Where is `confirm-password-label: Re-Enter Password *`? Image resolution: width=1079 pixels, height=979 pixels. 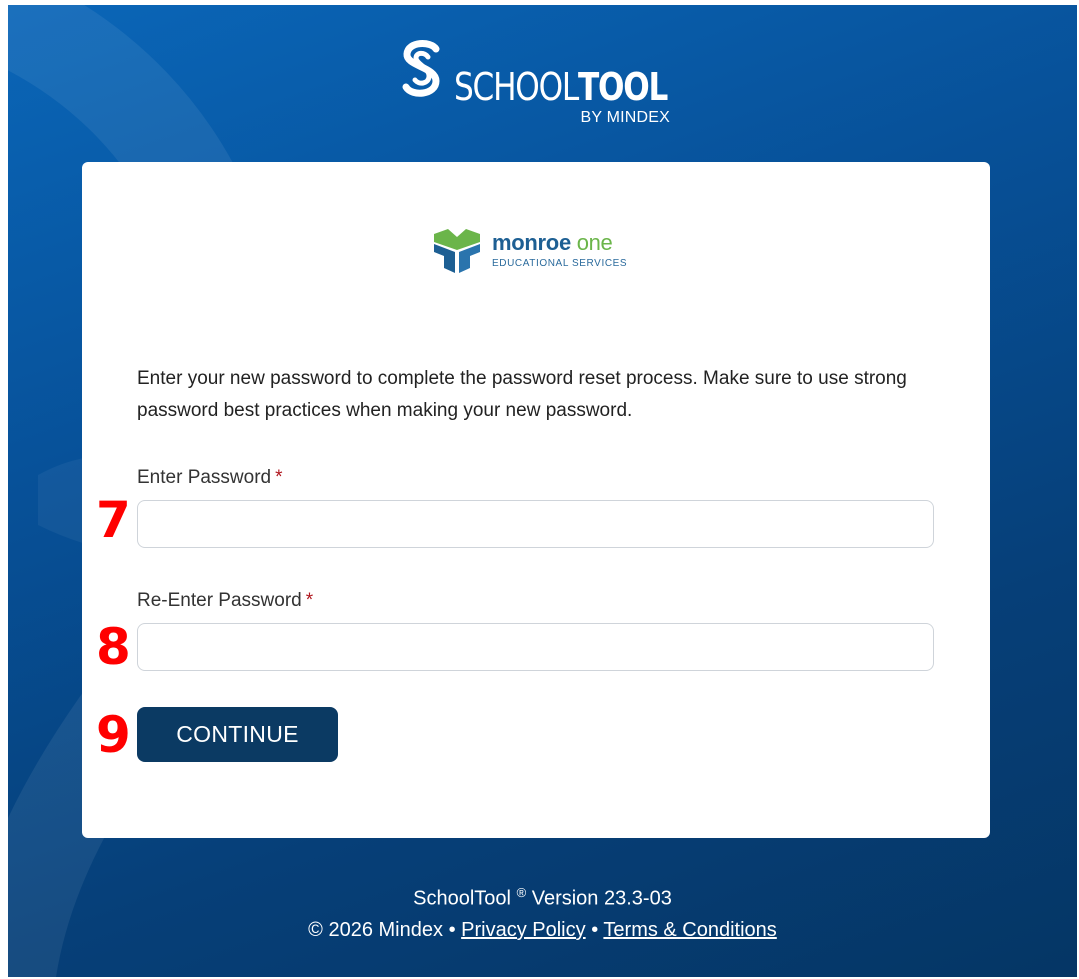 confirm-password-label: Re-Enter Password * is located at coordinates (225, 600).